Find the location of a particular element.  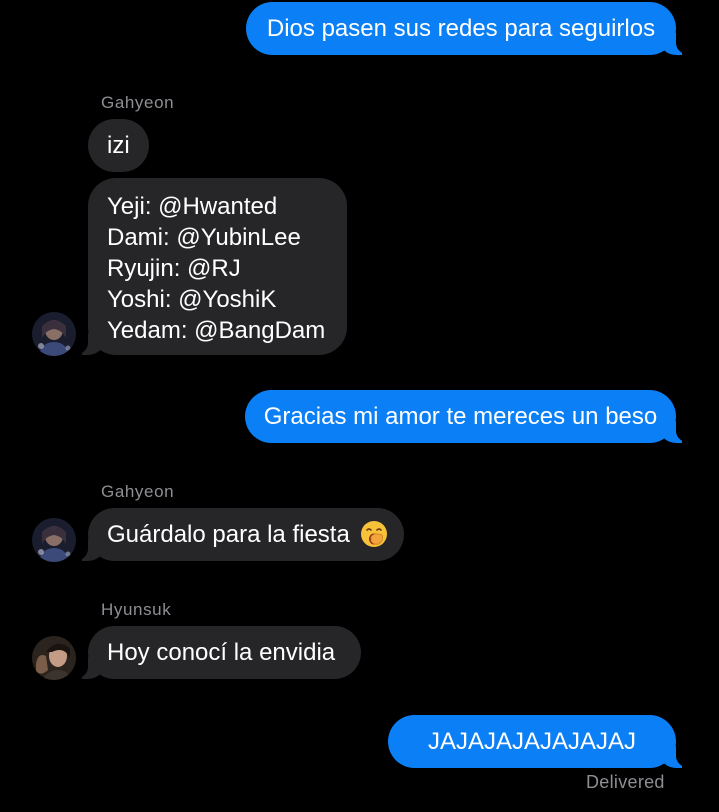

message-incoming: izi is located at coordinates (118, 145).